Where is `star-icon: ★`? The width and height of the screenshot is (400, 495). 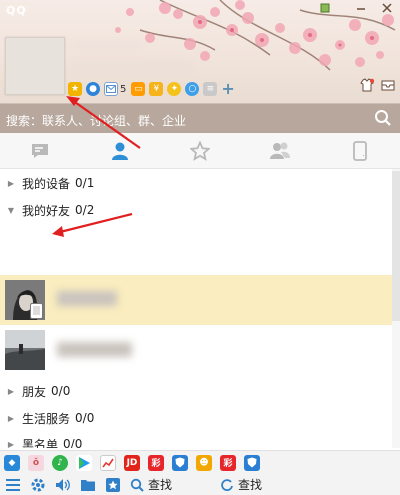 star-icon: ★ is located at coordinates (75, 89).